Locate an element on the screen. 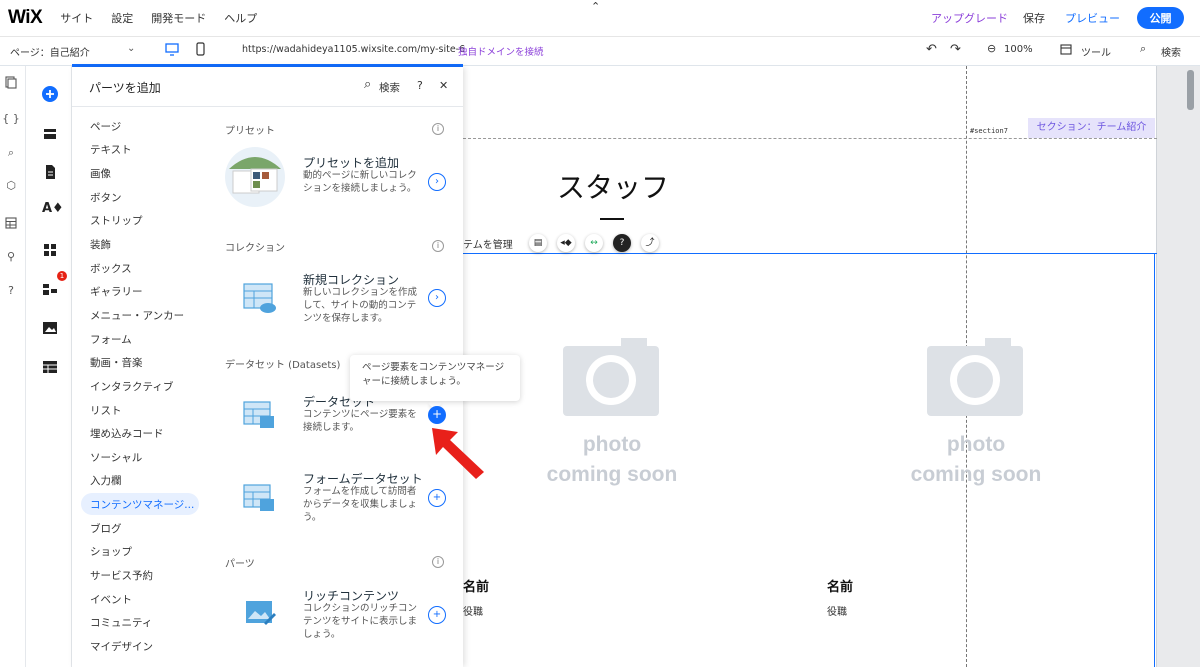 The width and height of the screenshot is (1200, 667). stretch-icon: ↔ is located at coordinates (594, 243).